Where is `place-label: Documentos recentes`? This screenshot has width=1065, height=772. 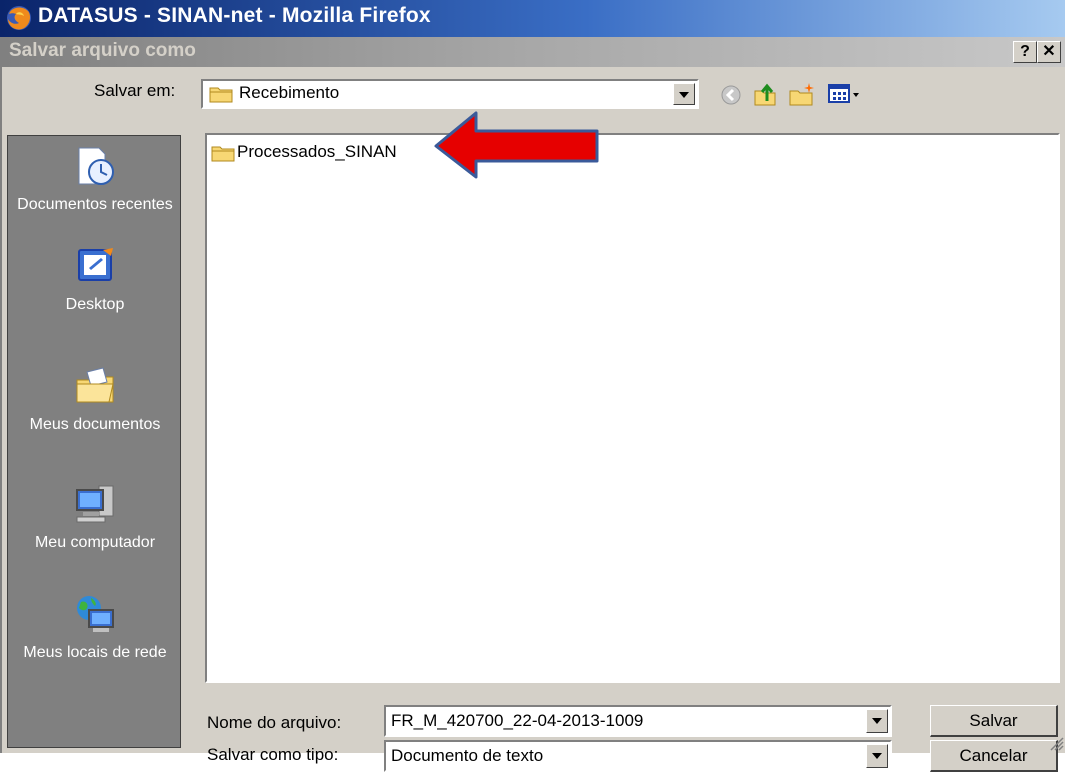
place-label: Documentos recentes is located at coordinates (95, 204).